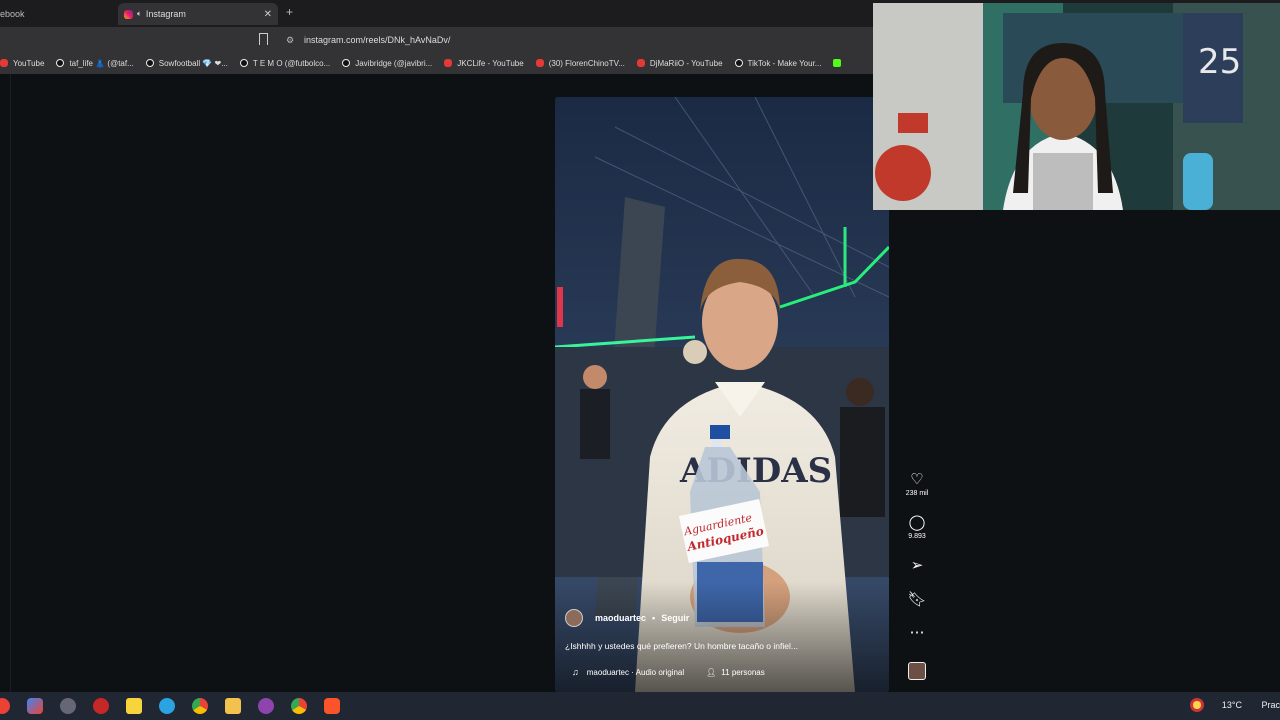 Image resolution: width=1280 pixels, height=720 pixels. I want to click on taskbar: 13°C Prac, so click(640, 706).